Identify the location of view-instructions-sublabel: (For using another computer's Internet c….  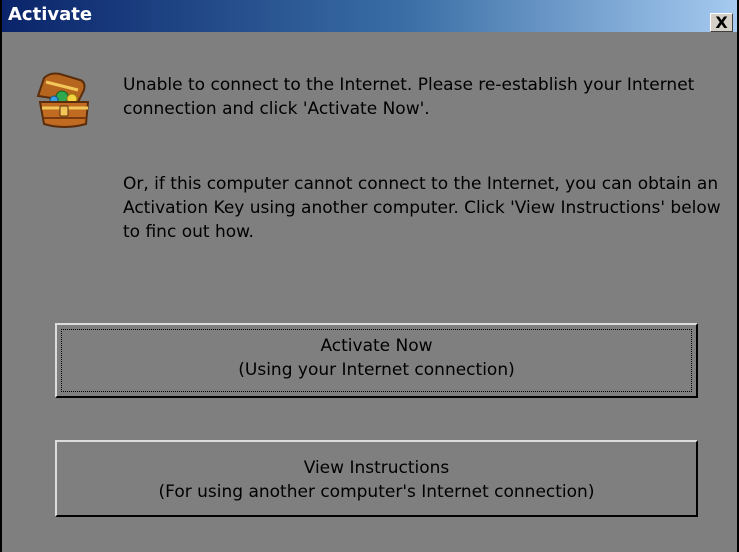
(376, 492).